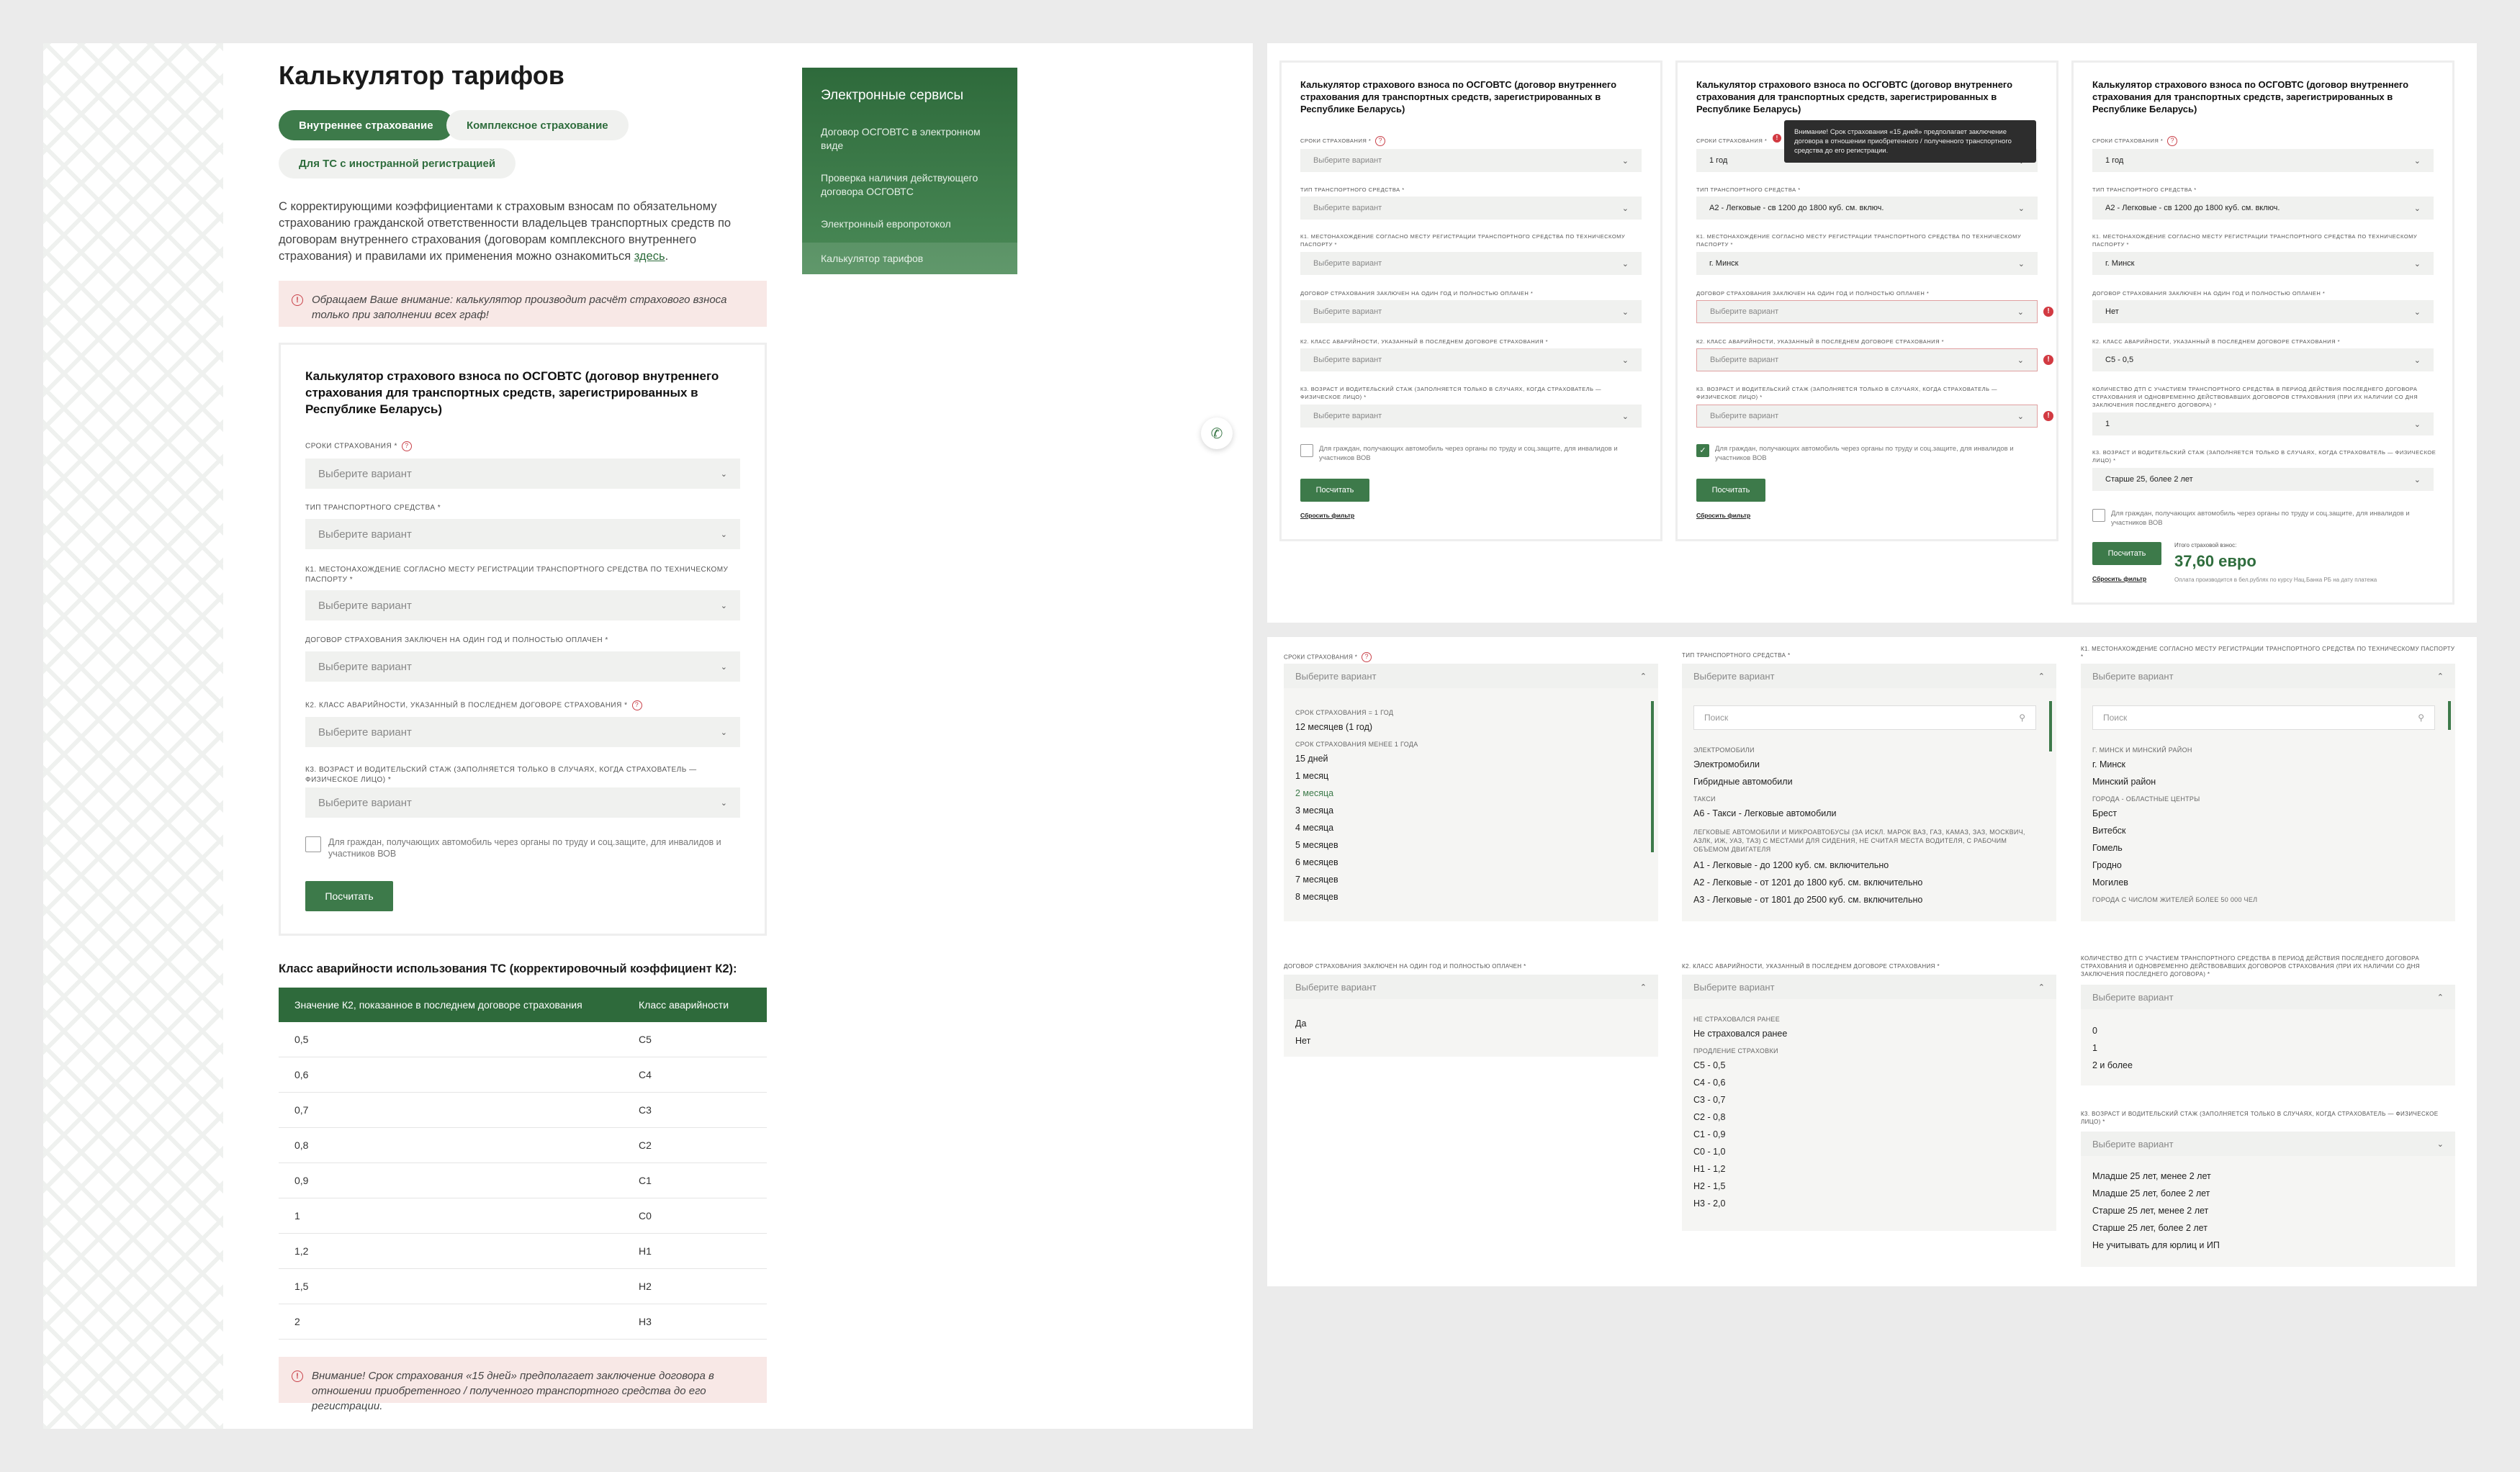 The width and height of the screenshot is (2520, 1472). Describe the element at coordinates (1866, 1117) in the screenshot. I see `option-item: С2 - 0,8` at that location.